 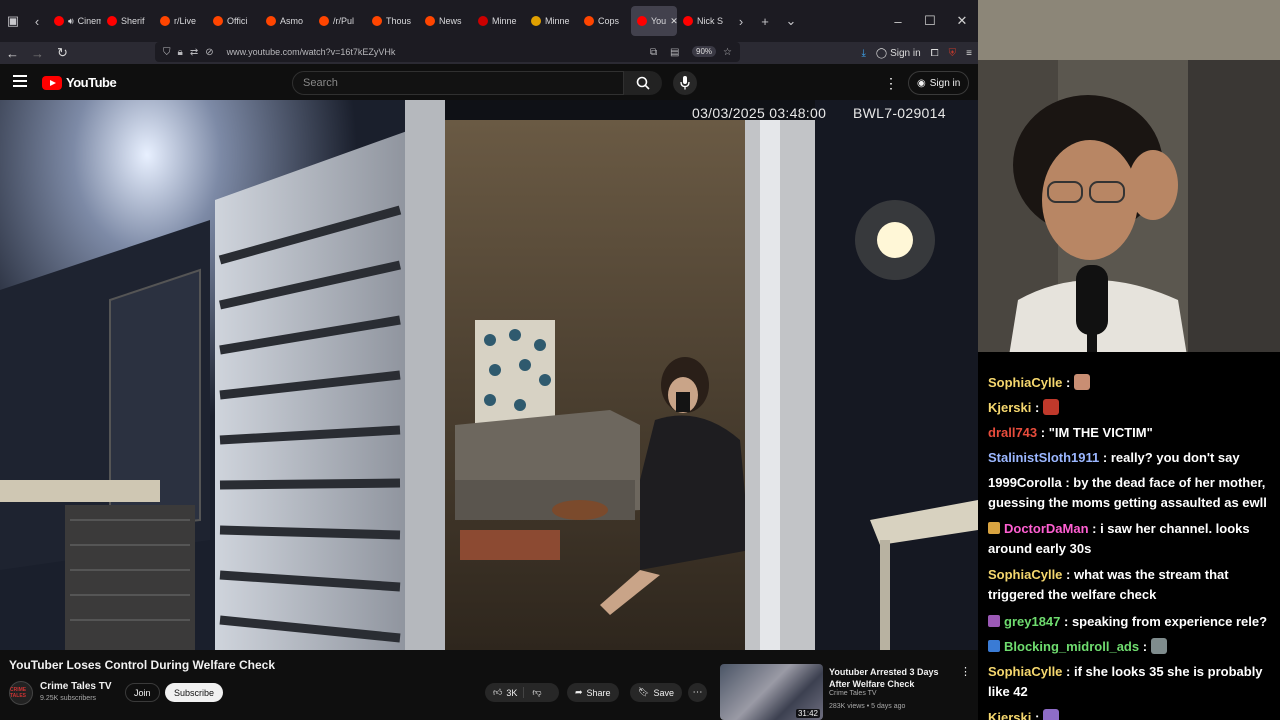 What do you see at coordinates (209, 52) in the screenshot?
I see `tracking-icon: ⊘` at bounding box center [209, 52].